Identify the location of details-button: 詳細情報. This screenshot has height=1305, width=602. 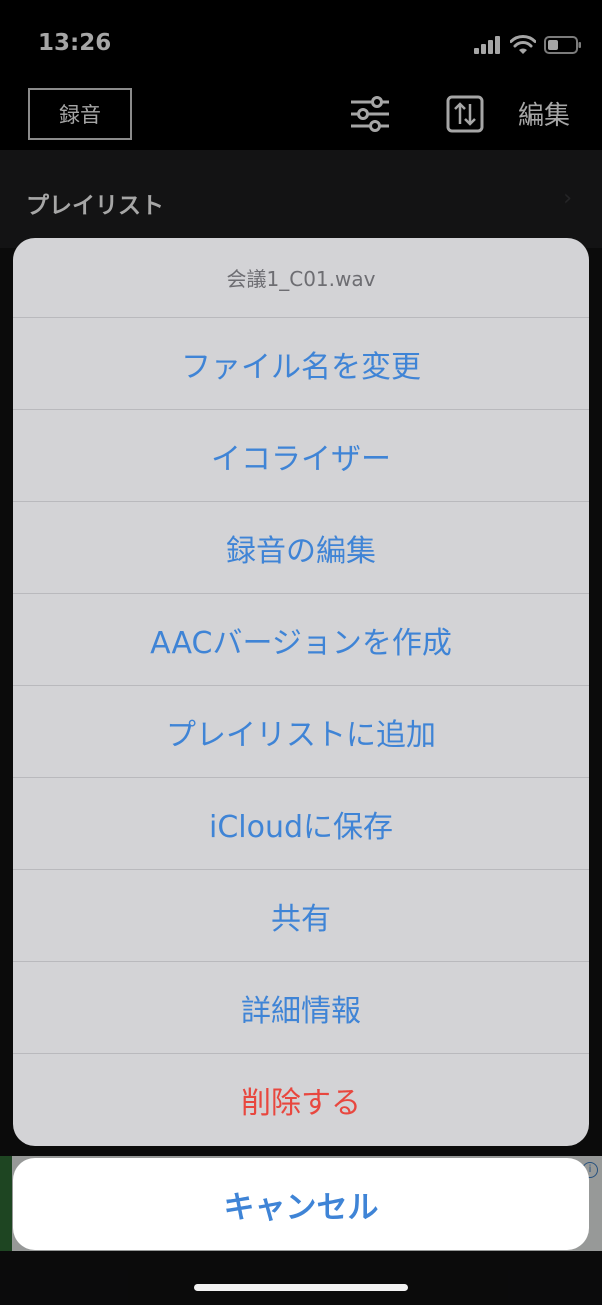
(301, 1008).